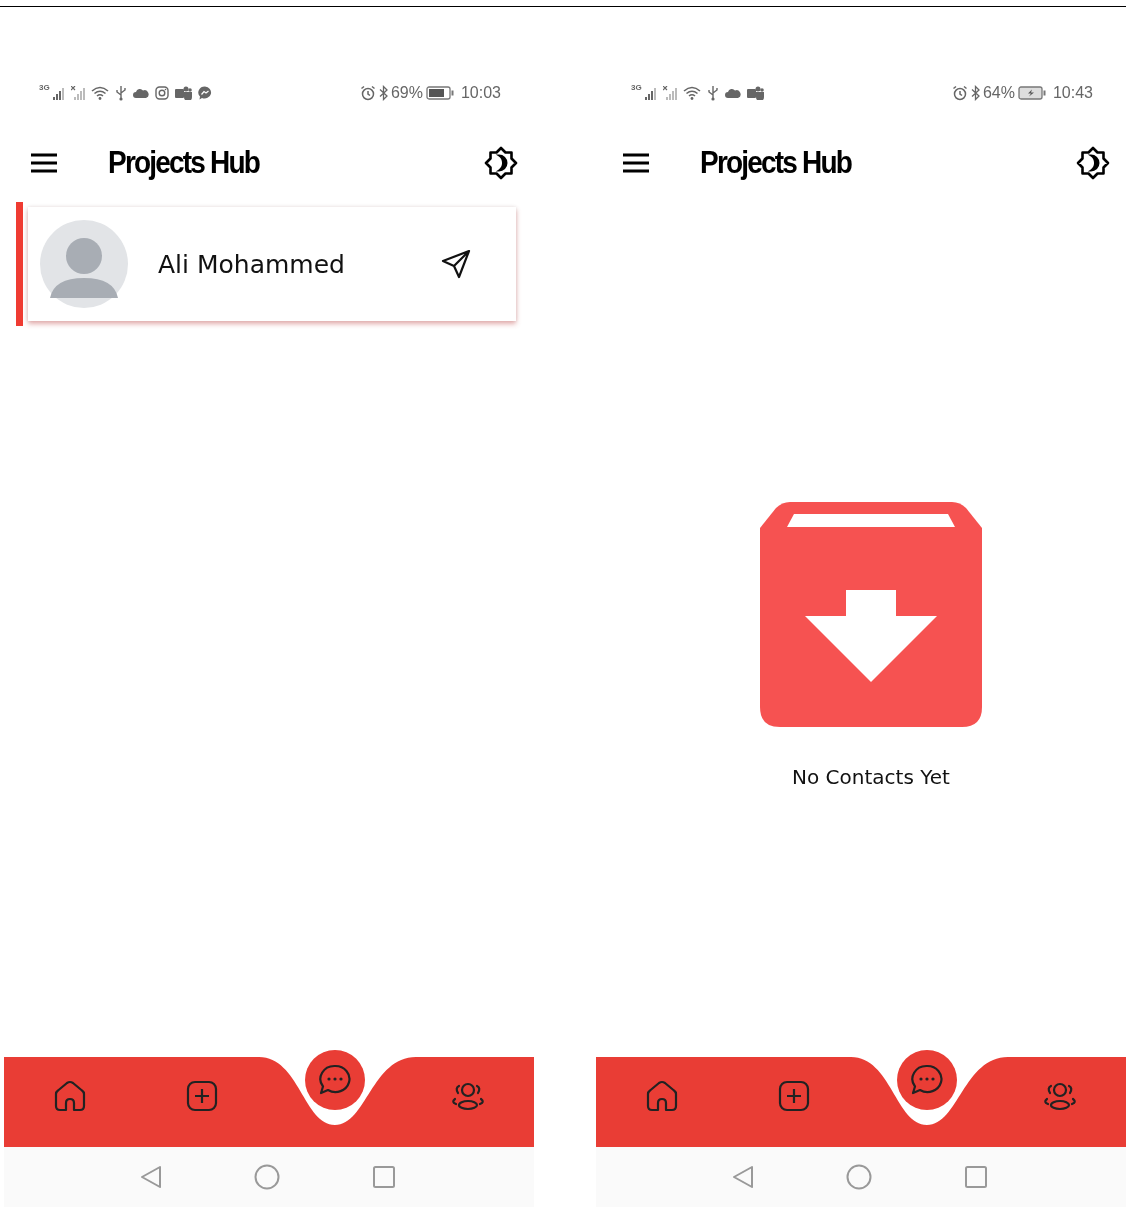  I want to click on avatar-icon, so click(84, 264).